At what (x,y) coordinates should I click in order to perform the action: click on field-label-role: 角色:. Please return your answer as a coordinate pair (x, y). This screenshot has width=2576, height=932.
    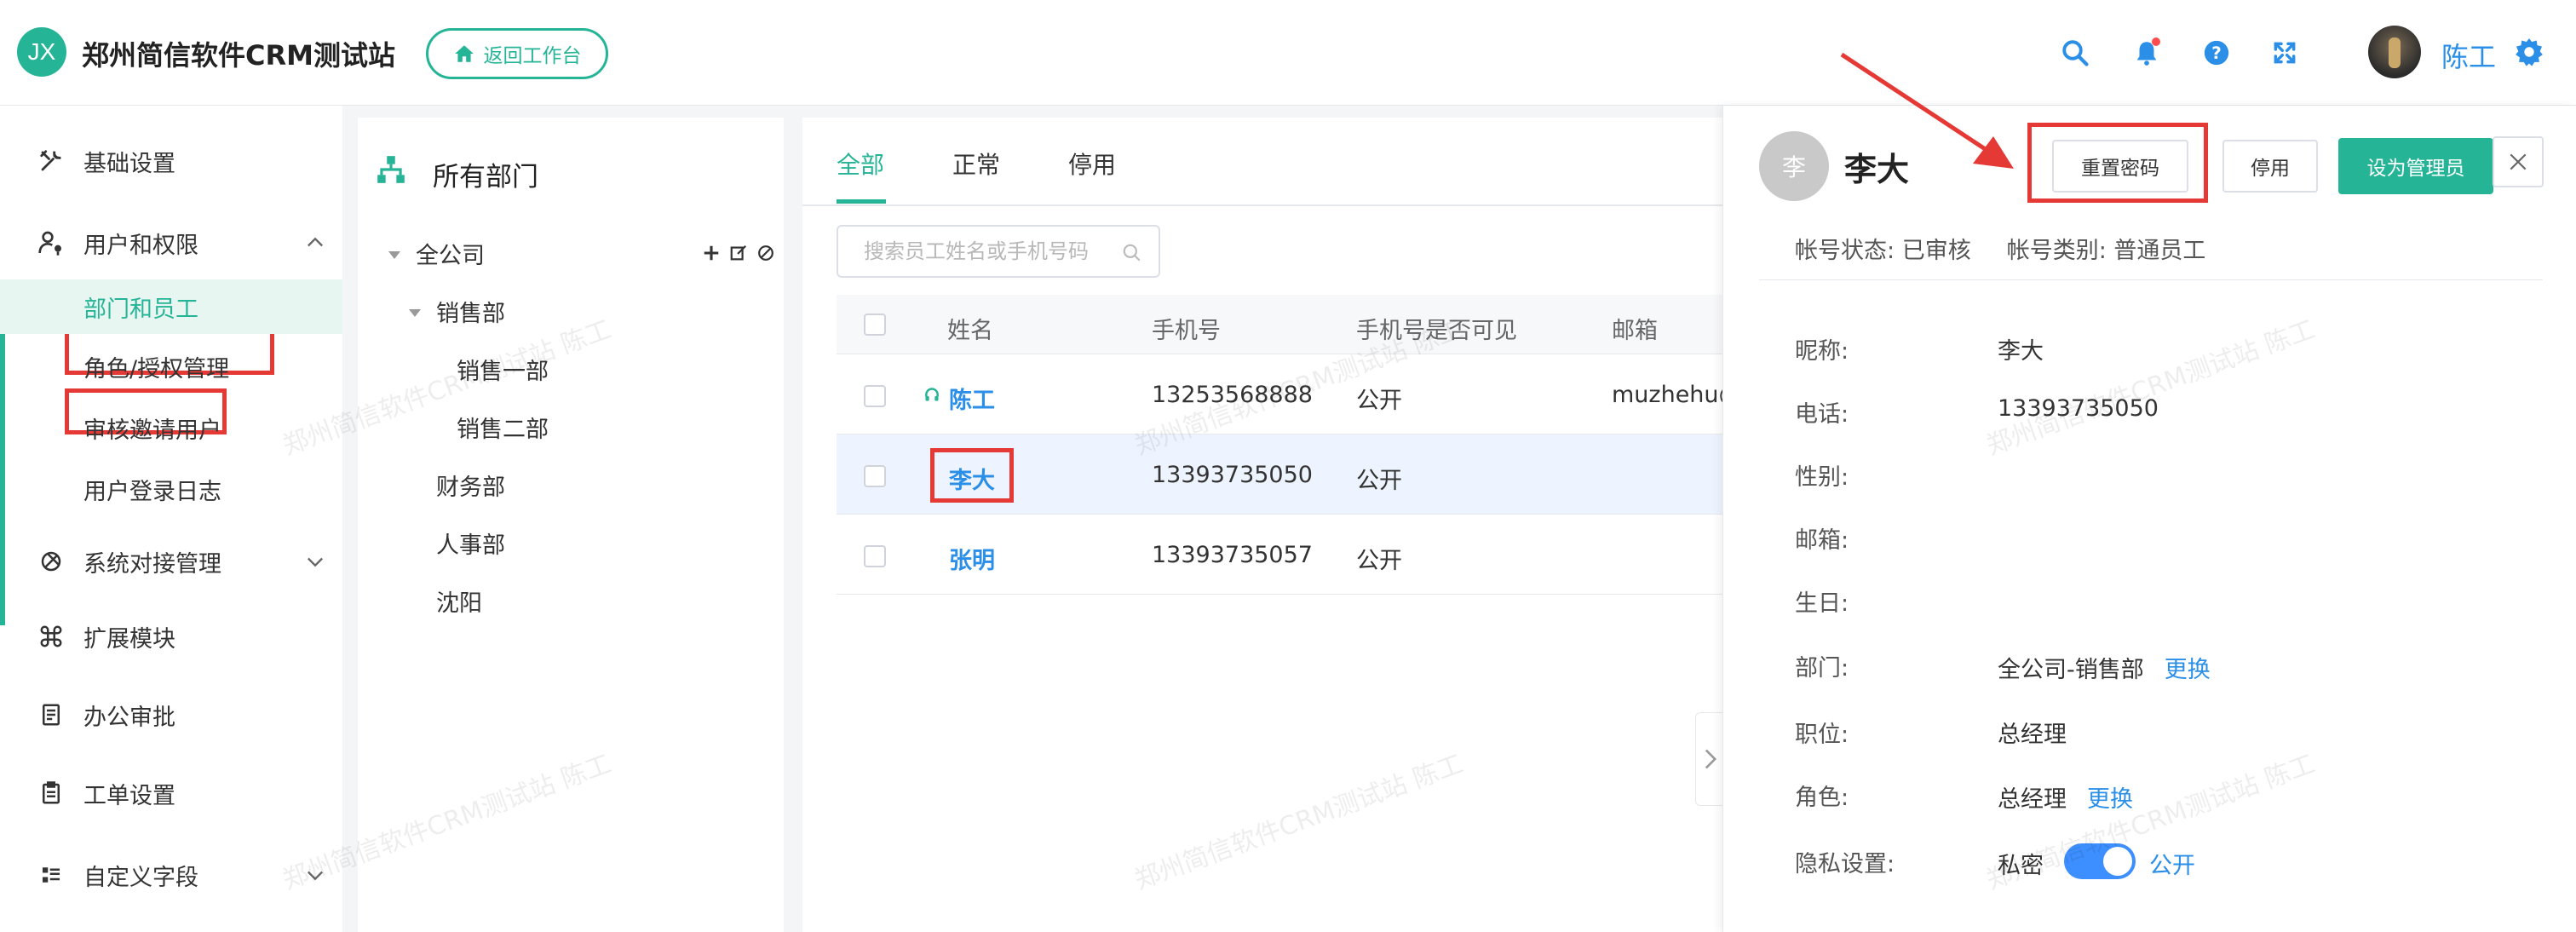
    Looking at the image, I should click on (1822, 798).